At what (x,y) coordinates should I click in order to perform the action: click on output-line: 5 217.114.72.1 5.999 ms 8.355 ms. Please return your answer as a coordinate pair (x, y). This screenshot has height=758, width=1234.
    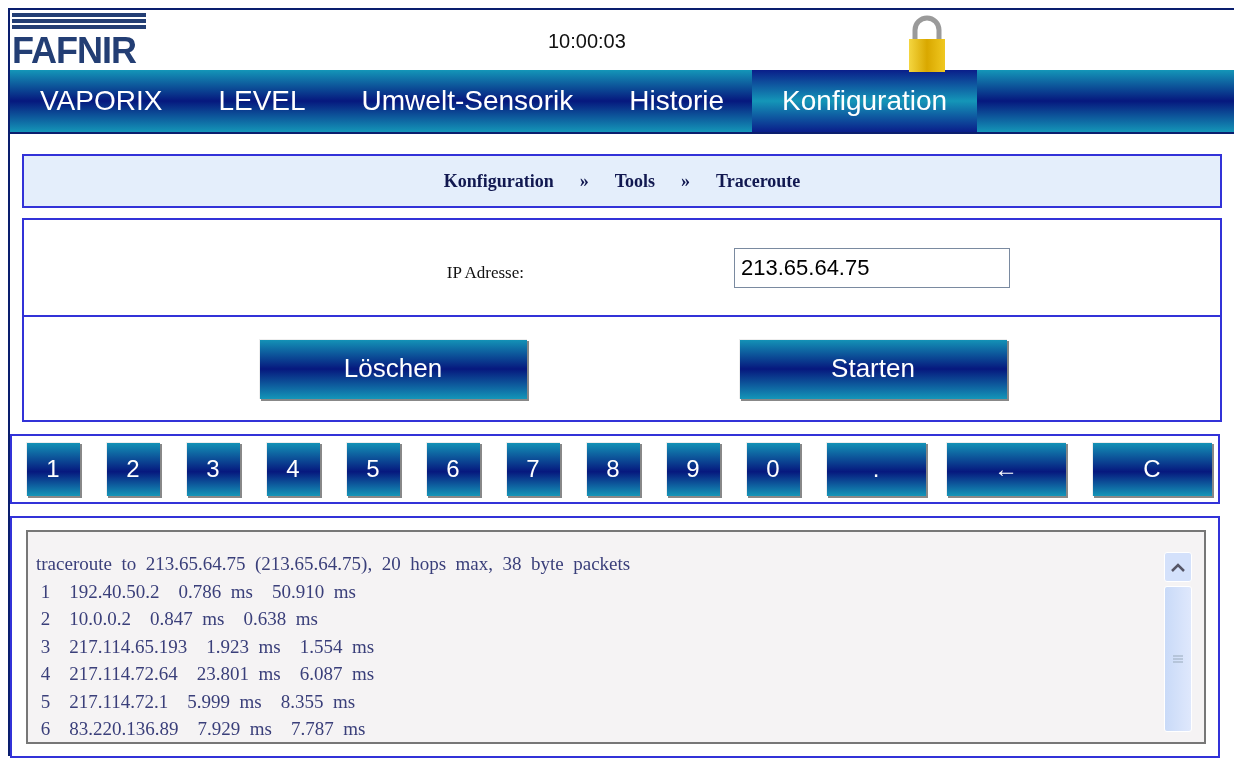
    Looking at the image, I should click on (198, 701).